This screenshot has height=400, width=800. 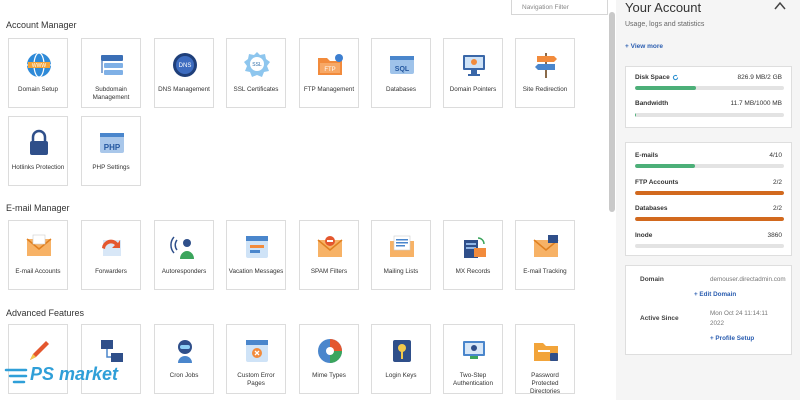 What do you see at coordinates (184, 359) in the screenshot?
I see `tile-cron-jobs: Cron Jobs` at bounding box center [184, 359].